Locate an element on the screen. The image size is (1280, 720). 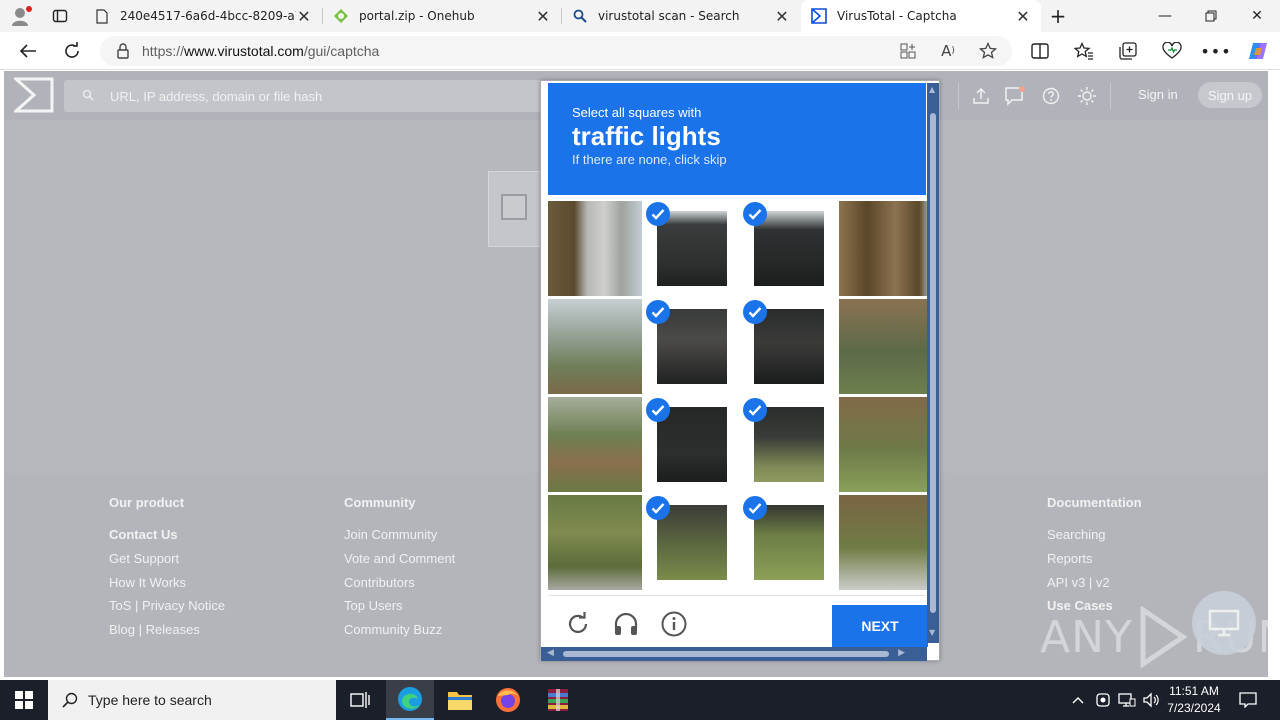
firefox-icon is located at coordinates (508, 700).